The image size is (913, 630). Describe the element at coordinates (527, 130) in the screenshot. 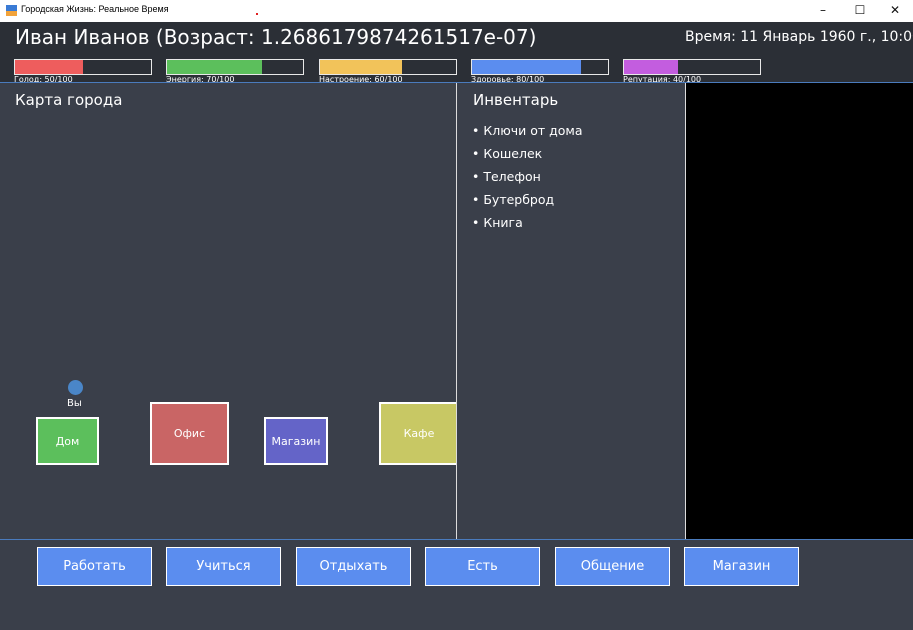

I see `inventory-item: • Ключи от дома` at that location.